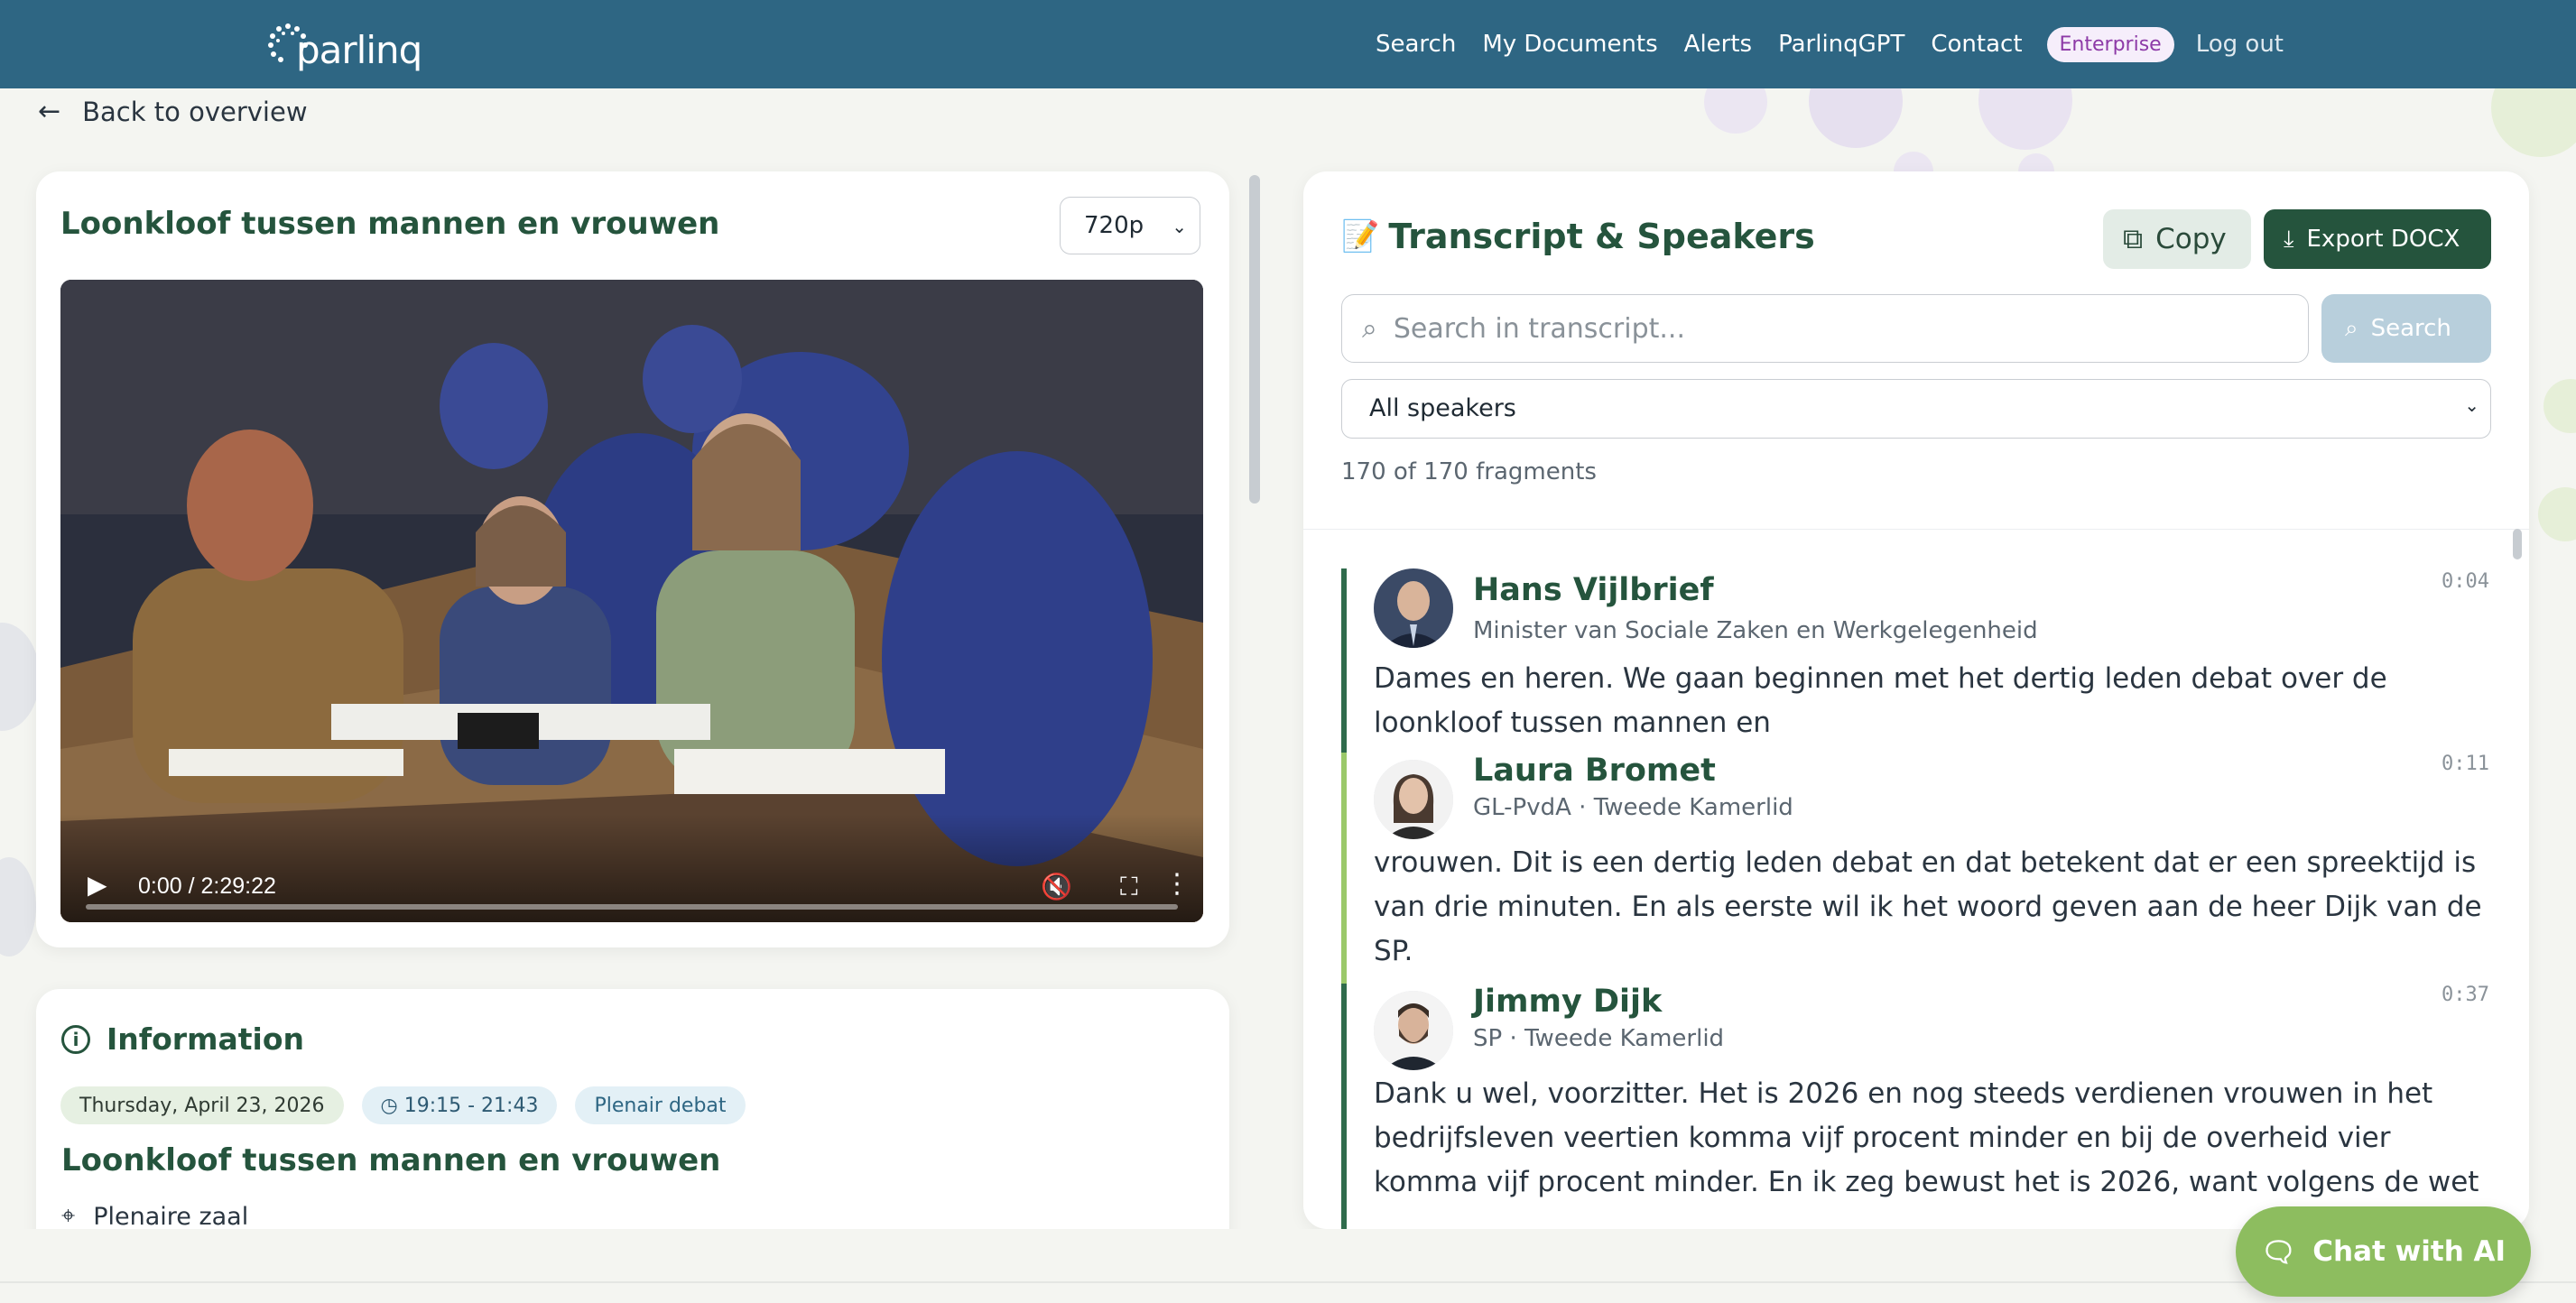 This screenshot has height=1303, width=2576. Describe the element at coordinates (49, 112) in the screenshot. I see `arrow-left-icon: ←` at that location.